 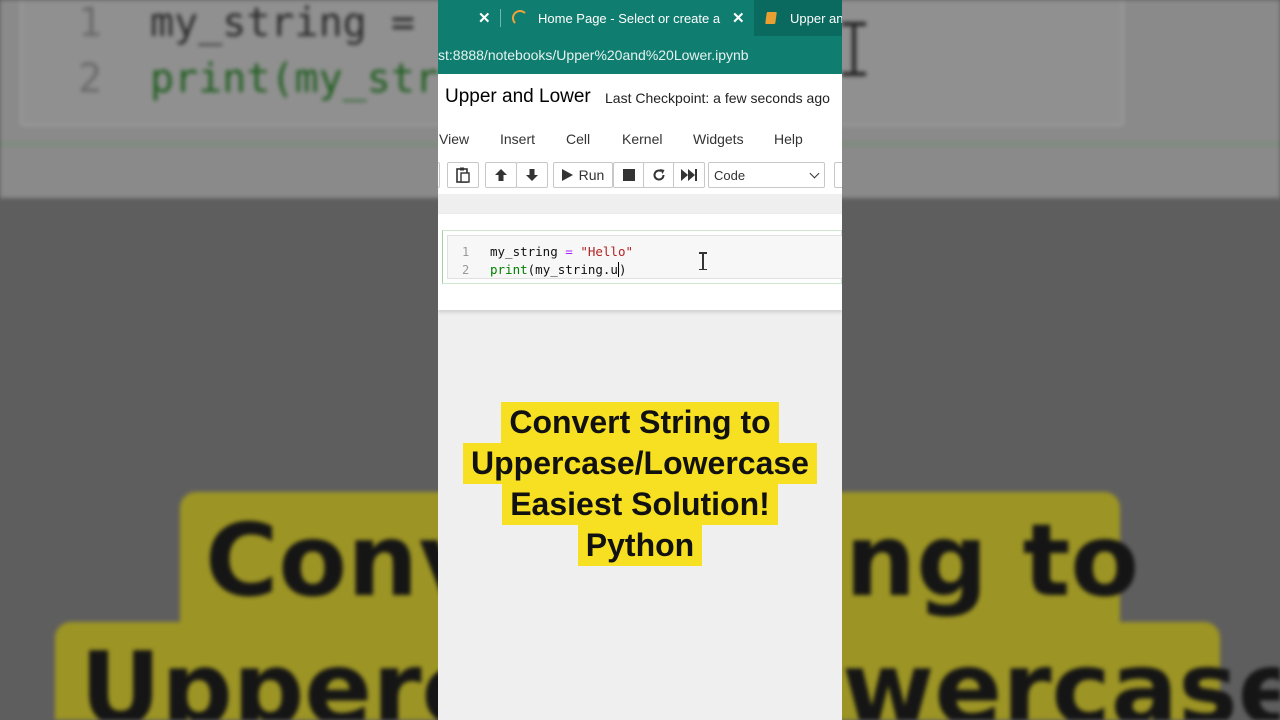 What do you see at coordinates (838, 175) in the screenshot?
I see `command-palette-button` at bounding box center [838, 175].